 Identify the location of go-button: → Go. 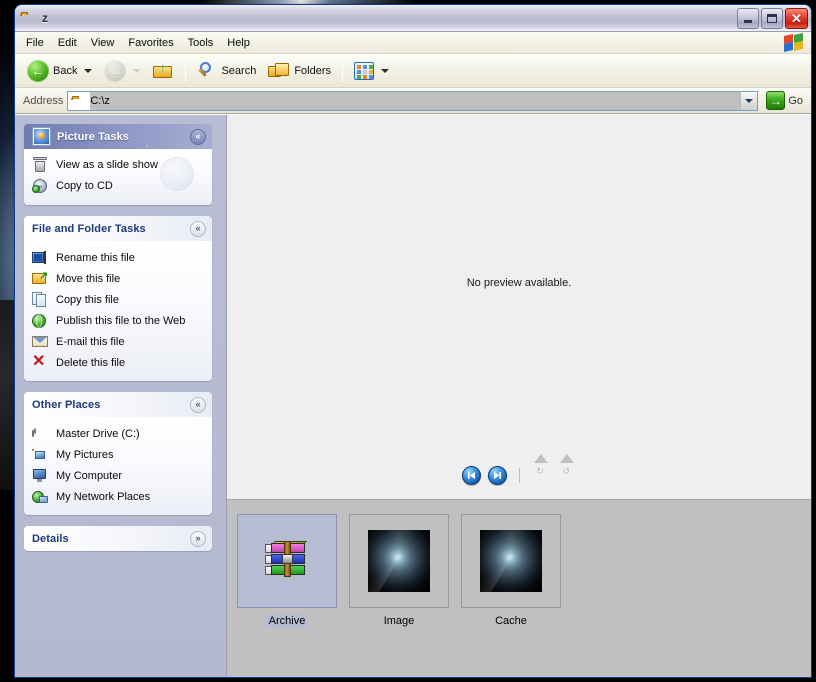
(784, 100).